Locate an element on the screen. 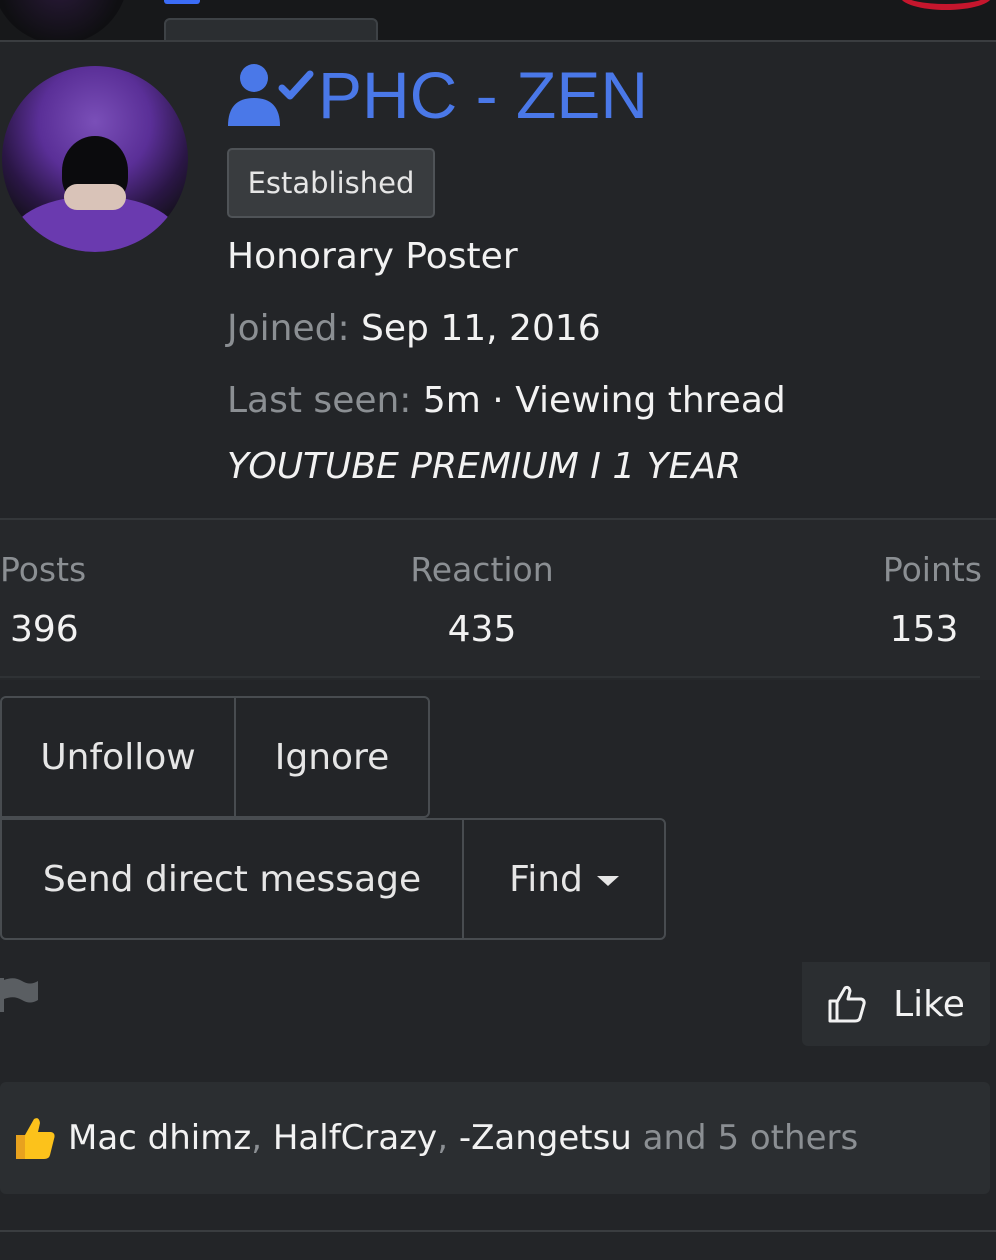  reaction-user-1: Mac dhimz is located at coordinates (159, 1138).